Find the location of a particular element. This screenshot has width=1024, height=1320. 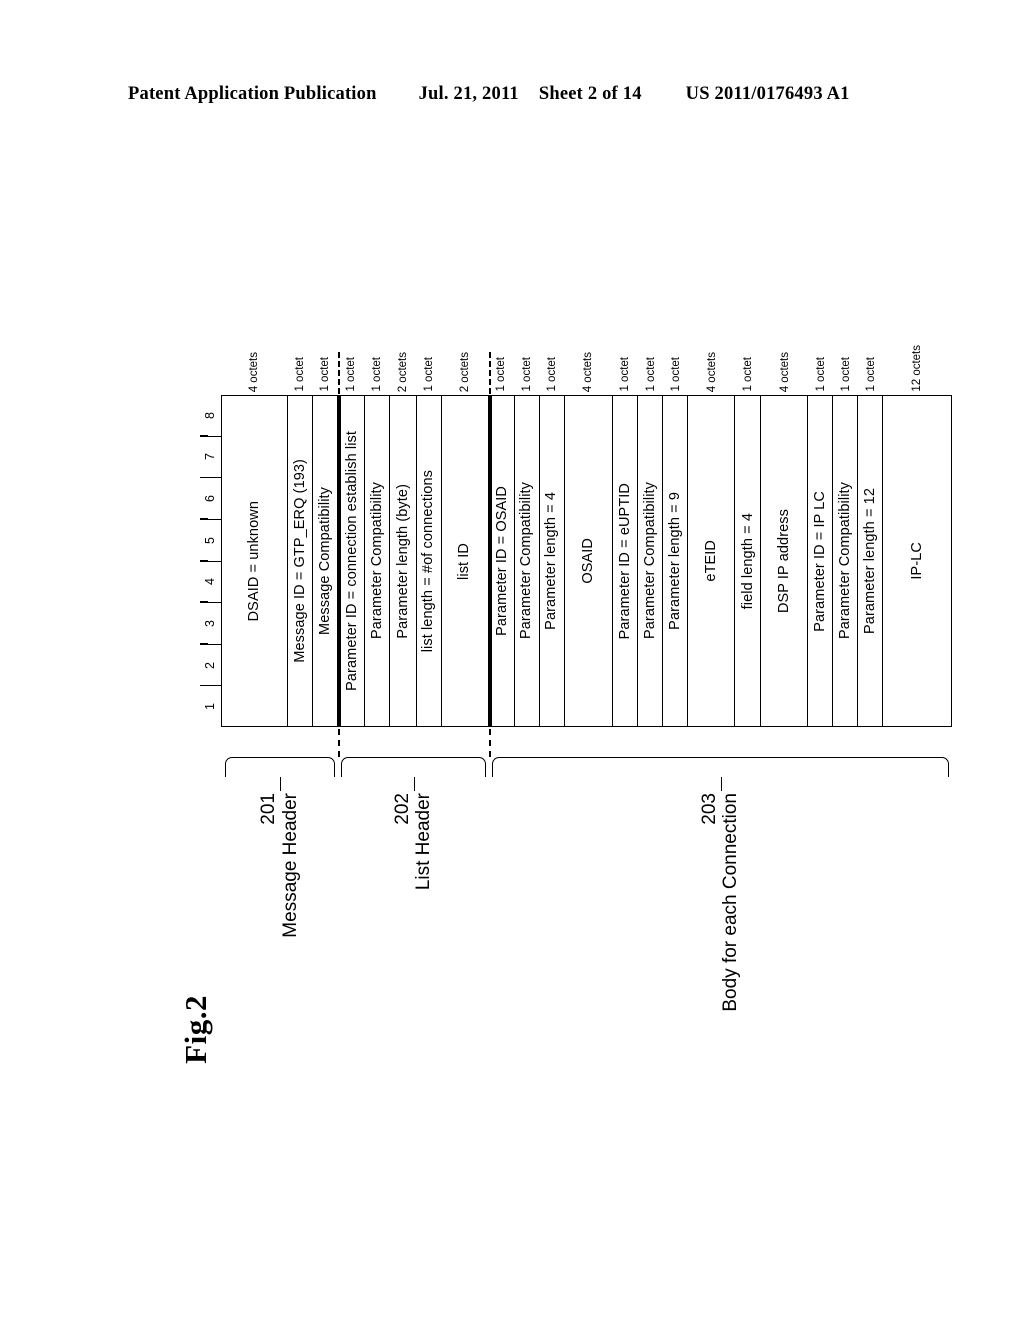

format-field-row: Message Compatibility is located at coordinates (325, 561).